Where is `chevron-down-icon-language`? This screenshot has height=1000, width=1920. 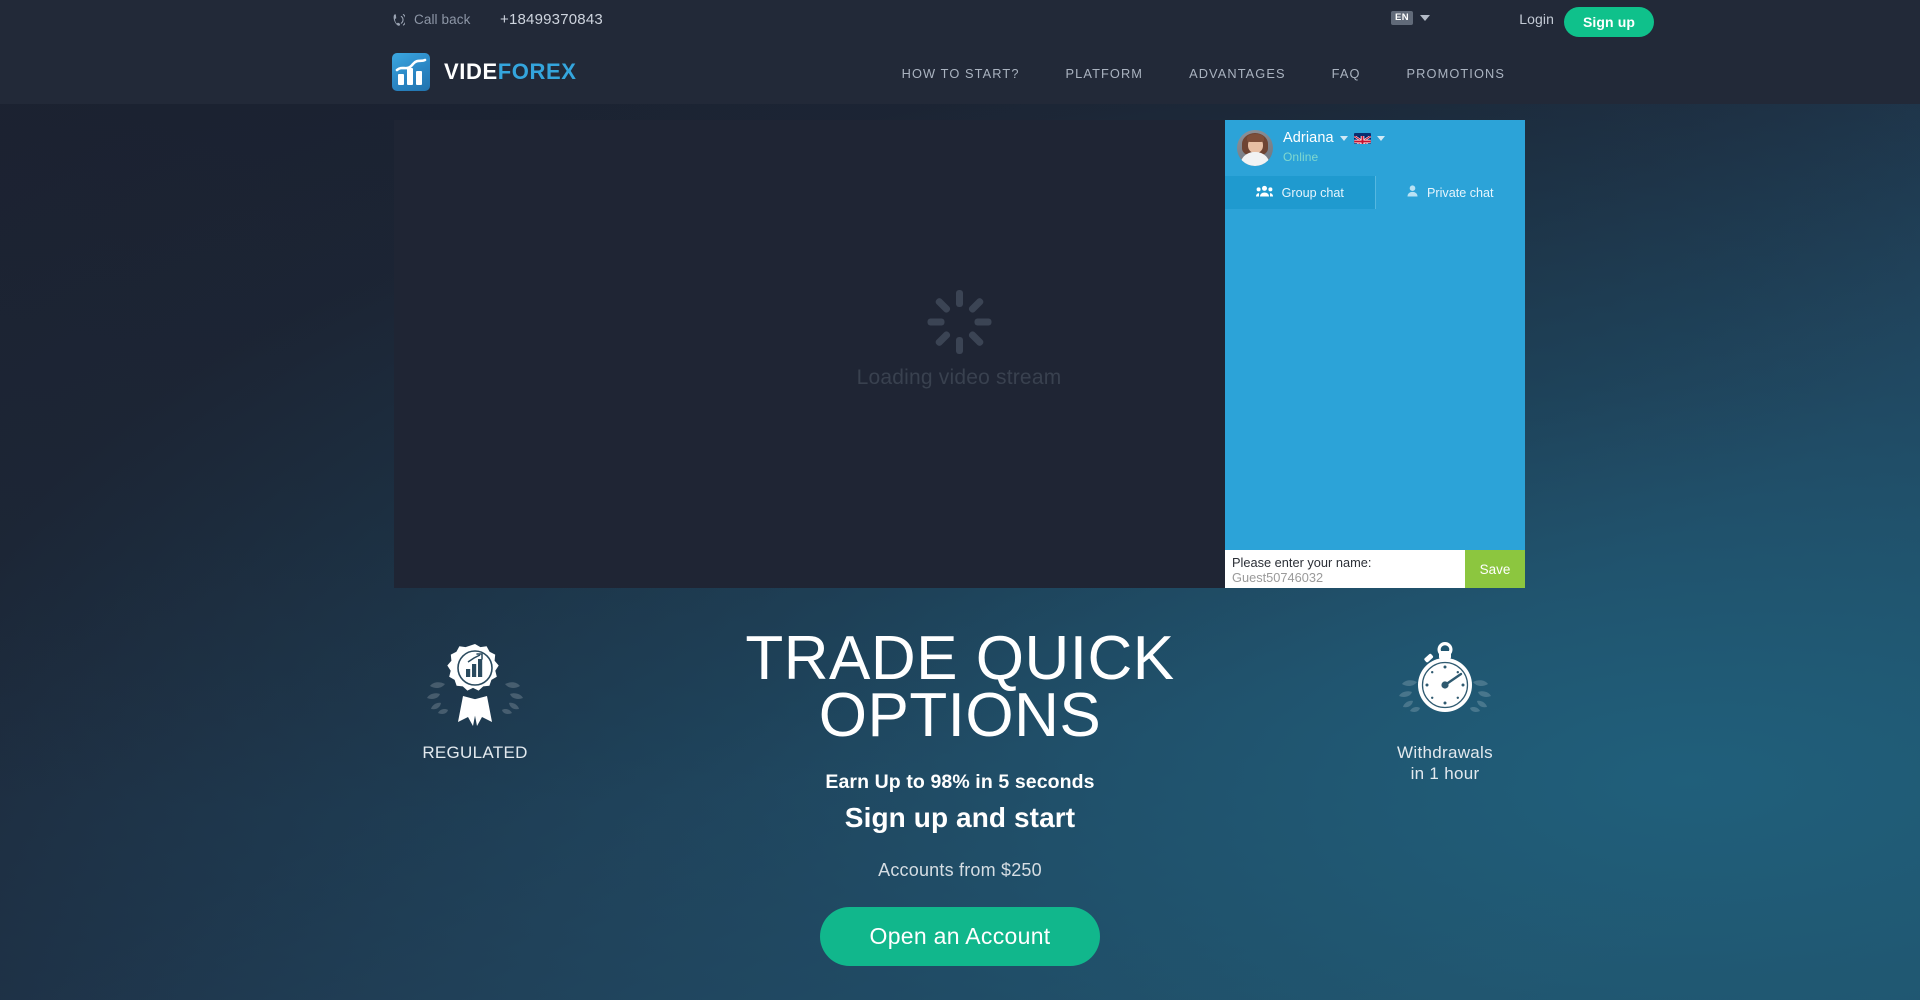 chevron-down-icon-language is located at coordinates (1380, 138).